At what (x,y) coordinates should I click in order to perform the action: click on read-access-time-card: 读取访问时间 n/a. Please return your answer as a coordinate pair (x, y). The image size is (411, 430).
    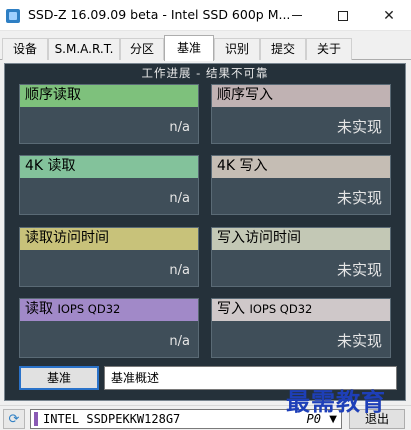
    Looking at the image, I should click on (109, 257).